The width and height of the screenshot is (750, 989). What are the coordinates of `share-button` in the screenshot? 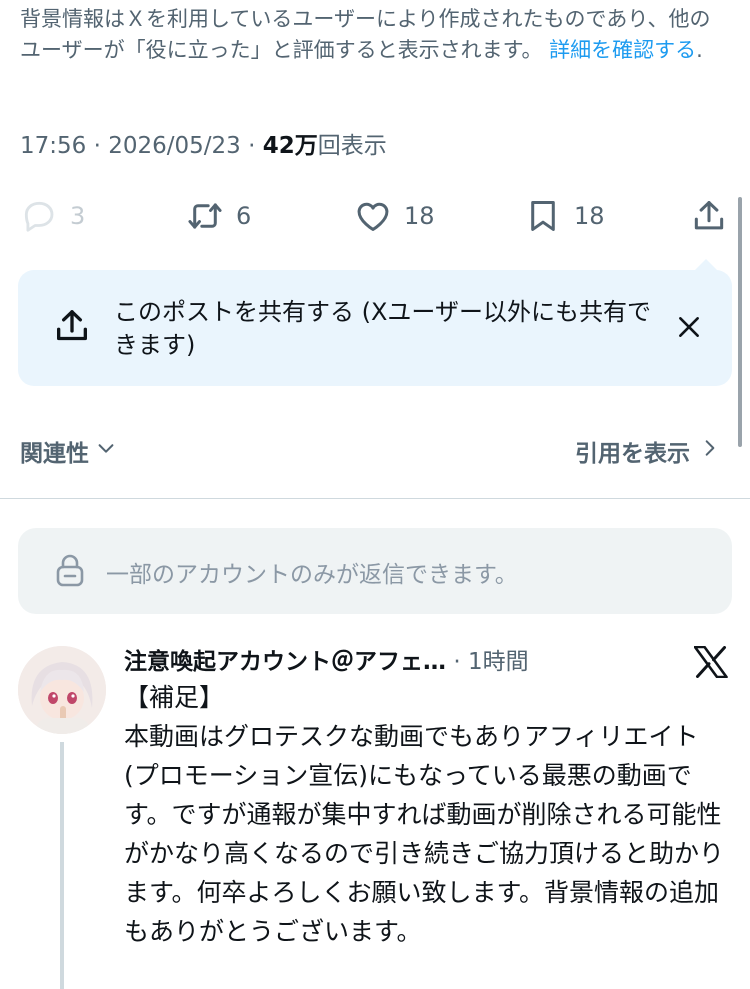 It's located at (709, 216).